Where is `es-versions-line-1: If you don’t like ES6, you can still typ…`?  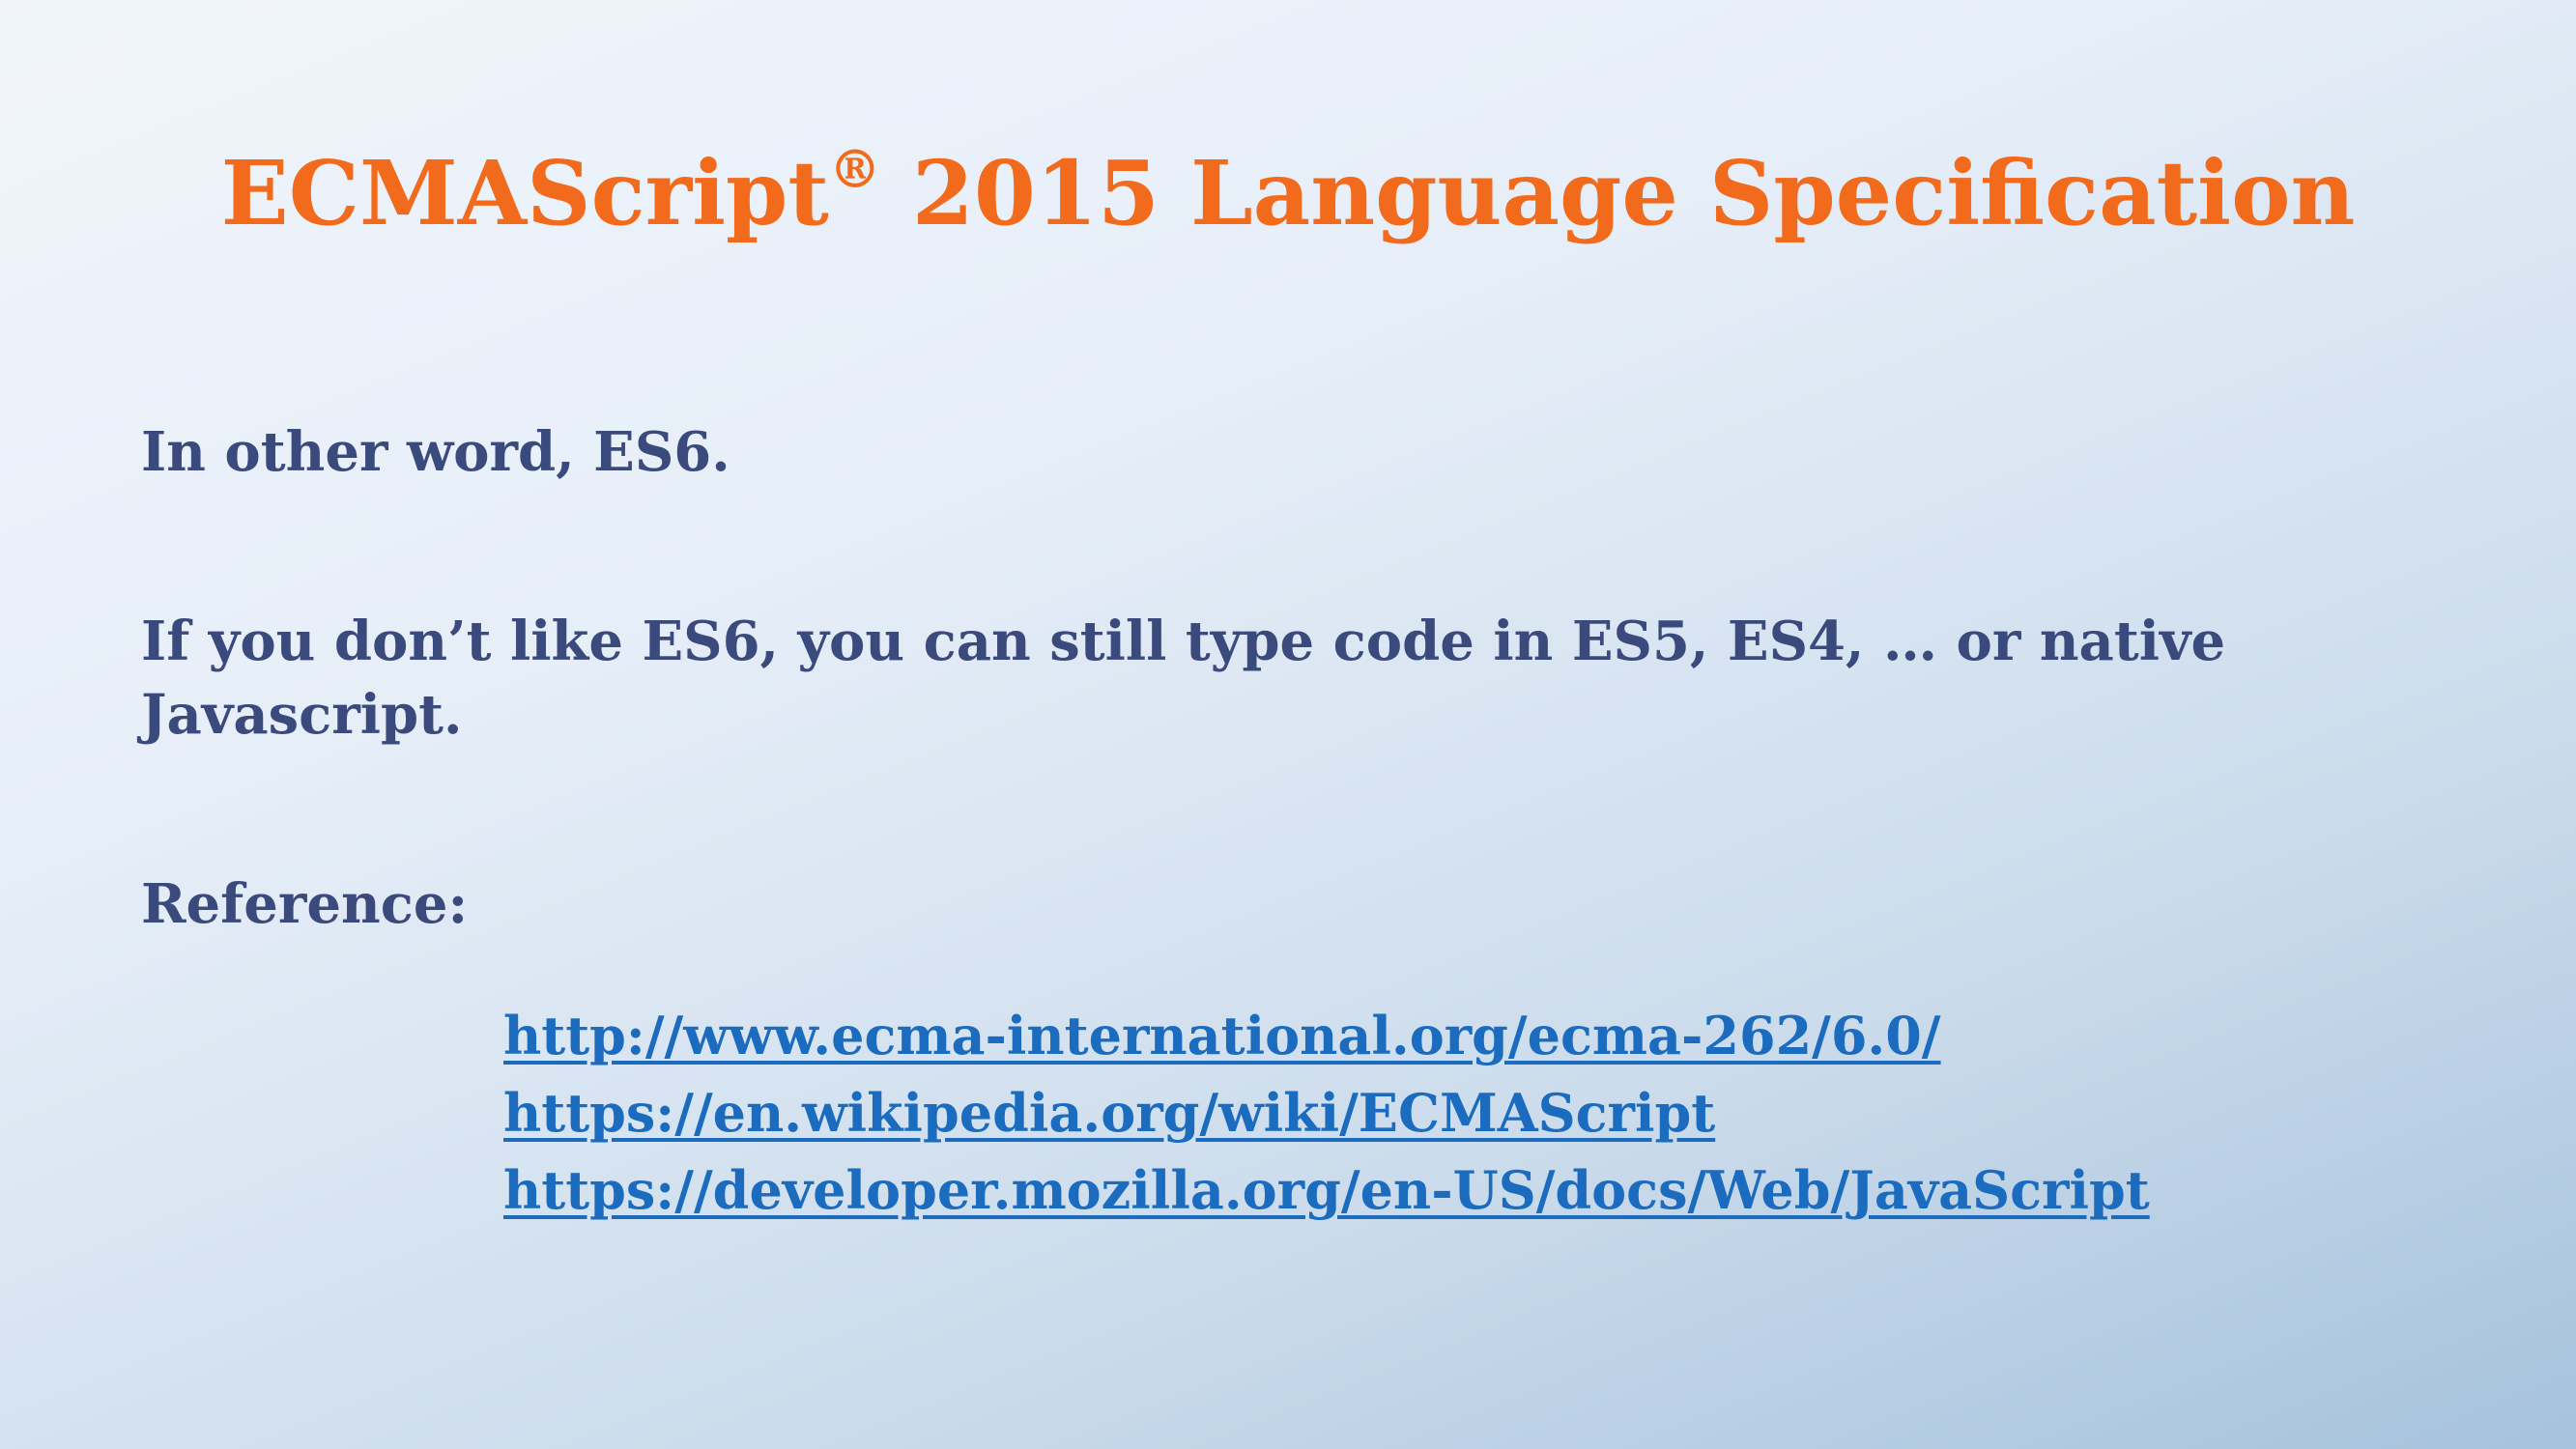
es-versions-line-1: If you don’t like ES6, you can still typ… is located at coordinates (1184, 641).